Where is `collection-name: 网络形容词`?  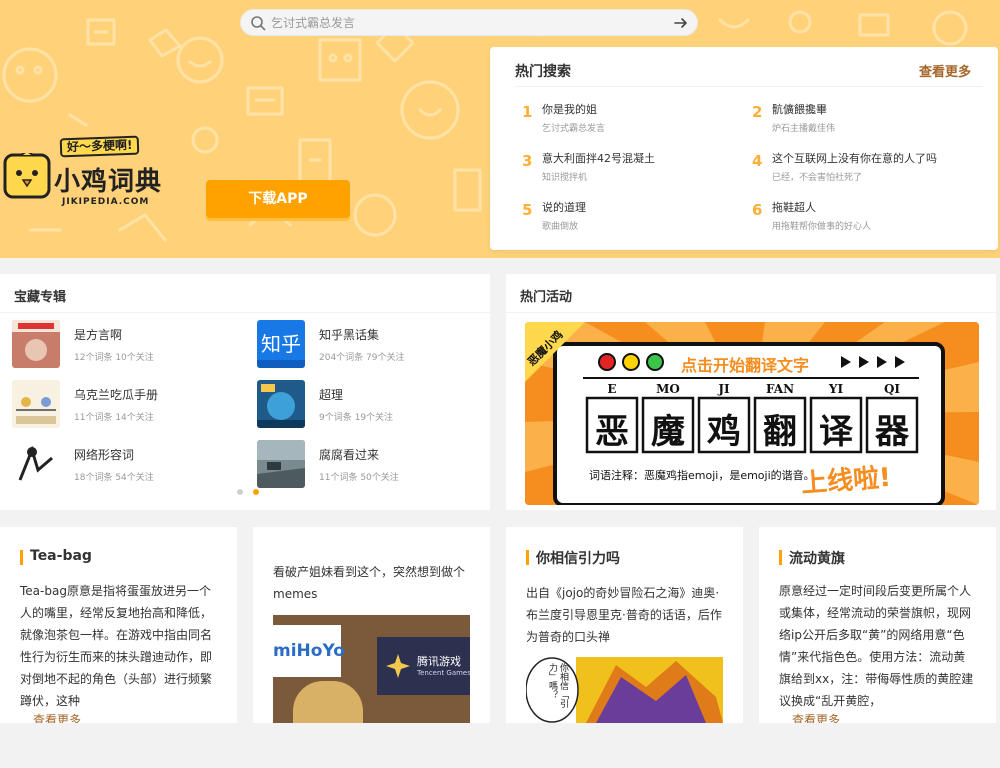
collection-name: 网络形容词 is located at coordinates (104, 455).